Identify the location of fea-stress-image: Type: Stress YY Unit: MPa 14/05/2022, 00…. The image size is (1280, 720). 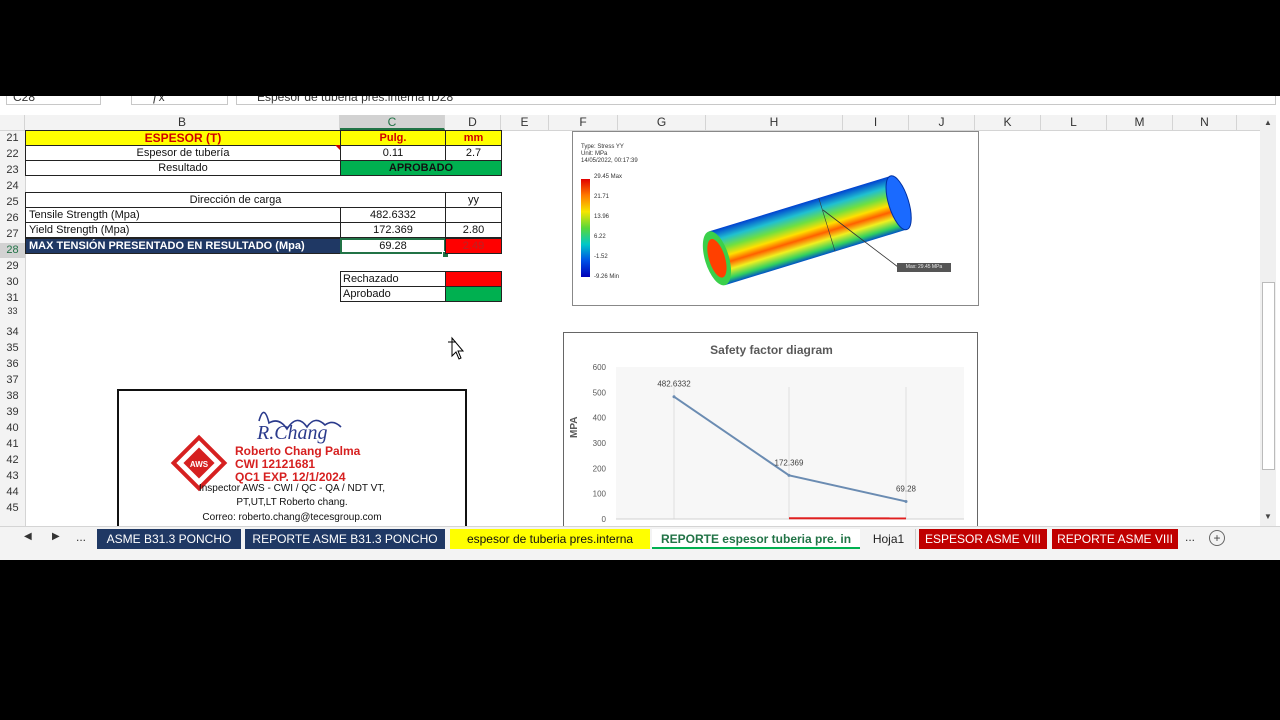
(775, 218).